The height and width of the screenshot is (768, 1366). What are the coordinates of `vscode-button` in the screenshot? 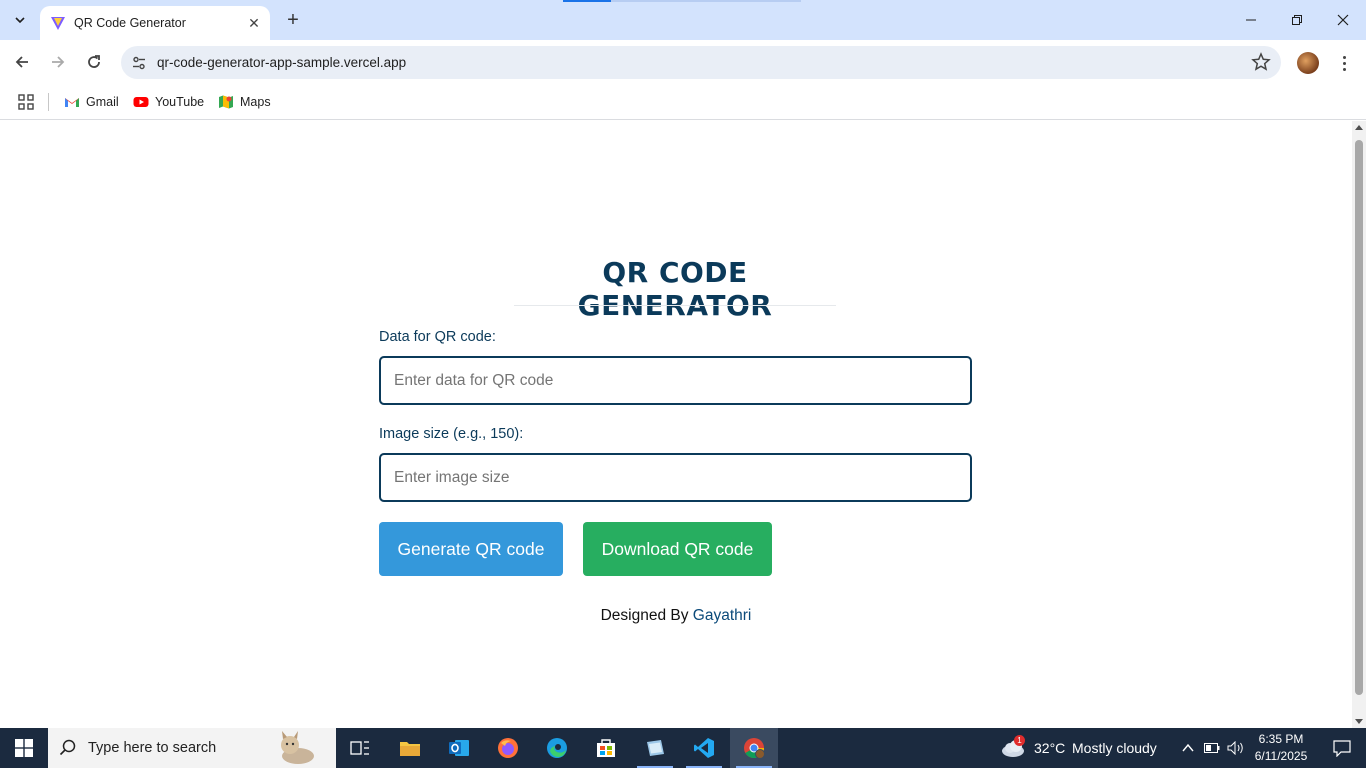 It's located at (704, 748).